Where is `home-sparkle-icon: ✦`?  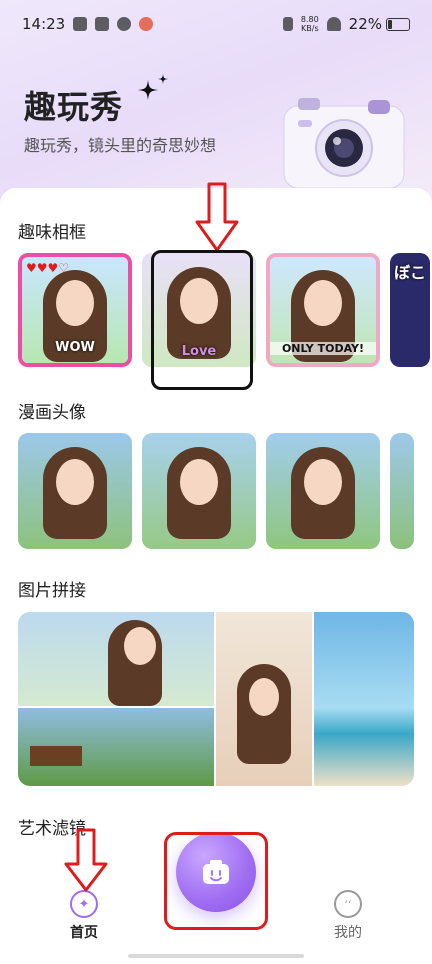 home-sparkle-icon: ✦ is located at coordinates (84, 904).